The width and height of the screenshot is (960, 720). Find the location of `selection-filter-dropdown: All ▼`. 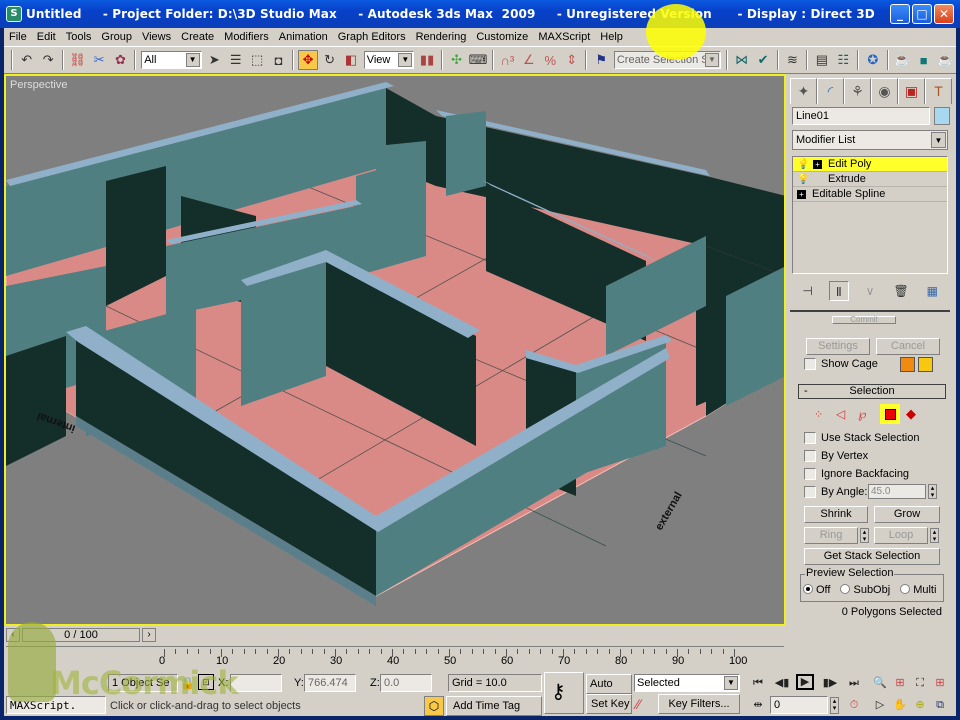

selection-filter-dropdown: All ▼ is located at coordinates (171, 60).